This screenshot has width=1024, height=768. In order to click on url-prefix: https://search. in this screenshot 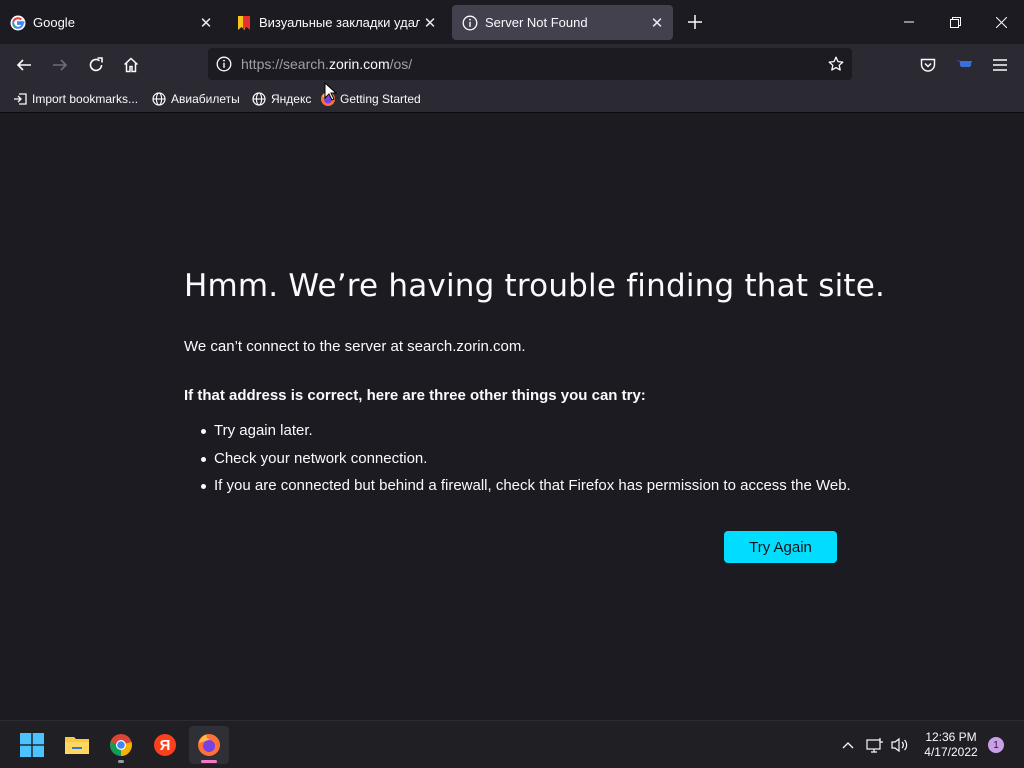, I will do `click(285, 64)`.